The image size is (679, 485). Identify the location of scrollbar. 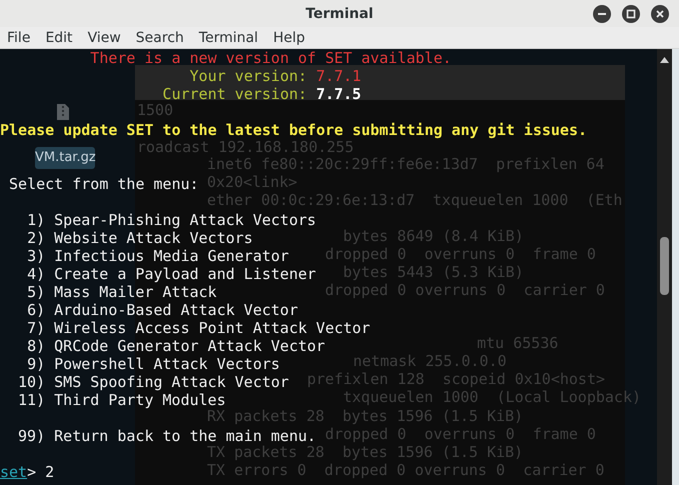
(664, 267).